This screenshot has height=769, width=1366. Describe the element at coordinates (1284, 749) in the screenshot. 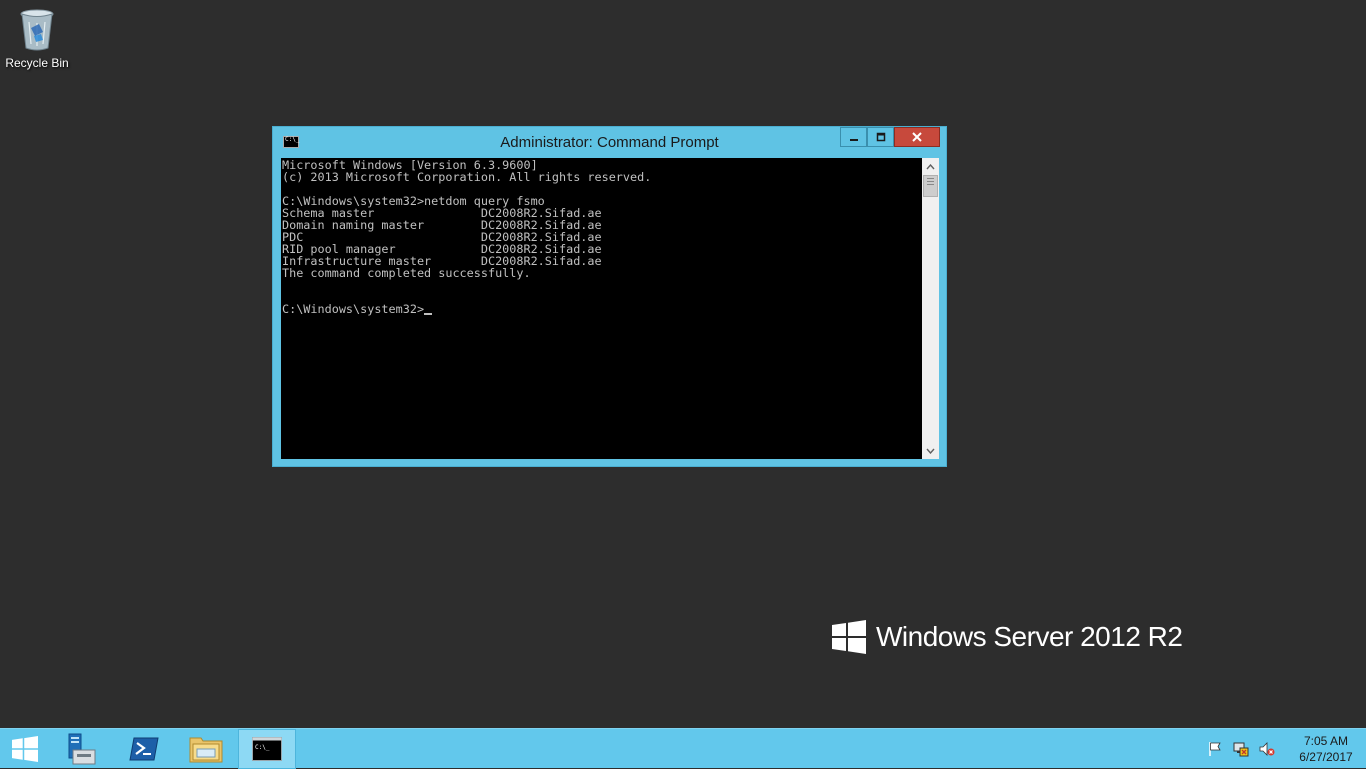

I see `system-tray: 7:05 AM 6/27/2017` at that location.